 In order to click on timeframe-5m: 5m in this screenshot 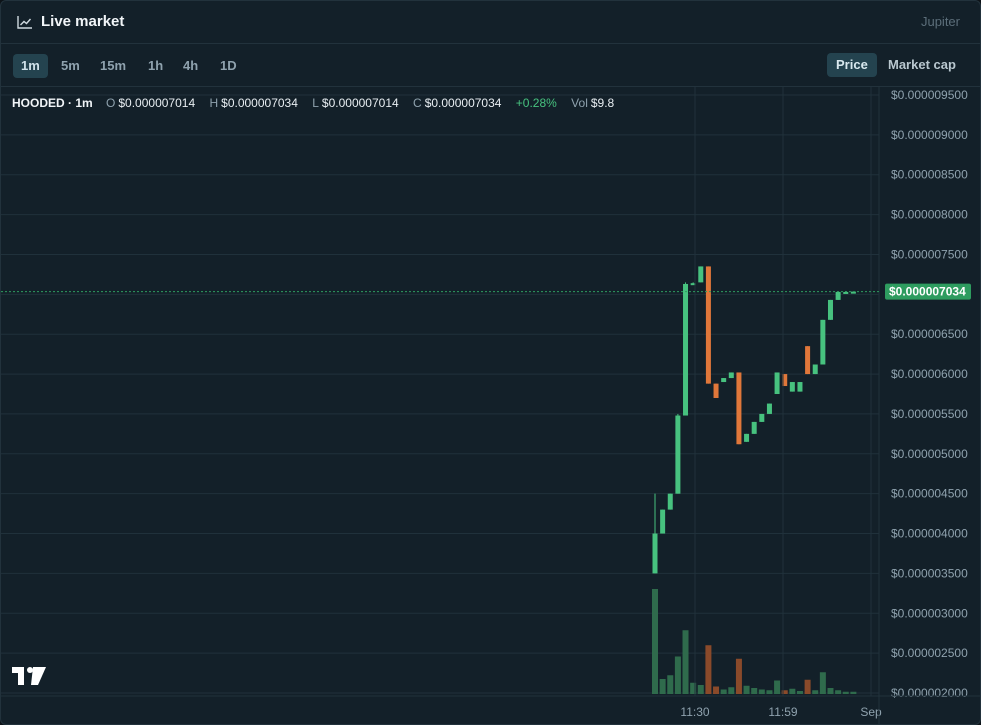, I will do `click(70, 66)`.